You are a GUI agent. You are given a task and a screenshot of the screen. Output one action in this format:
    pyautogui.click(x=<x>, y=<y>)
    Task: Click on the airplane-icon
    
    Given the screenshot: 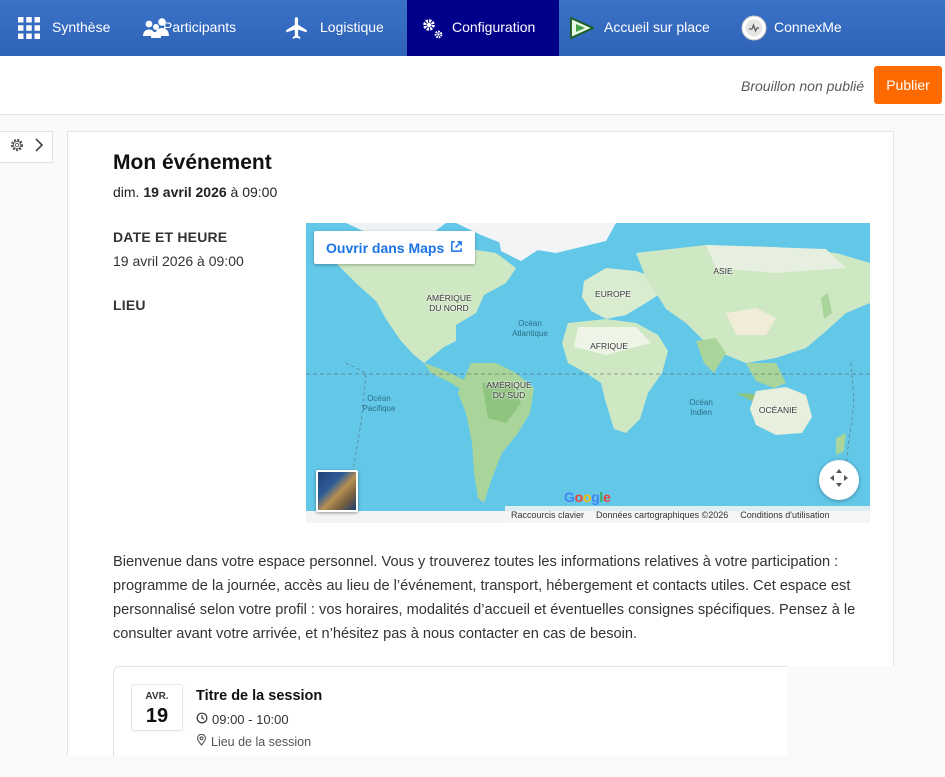 What is the action you would take?
    pyautogui.click(x=297, y=28)
    